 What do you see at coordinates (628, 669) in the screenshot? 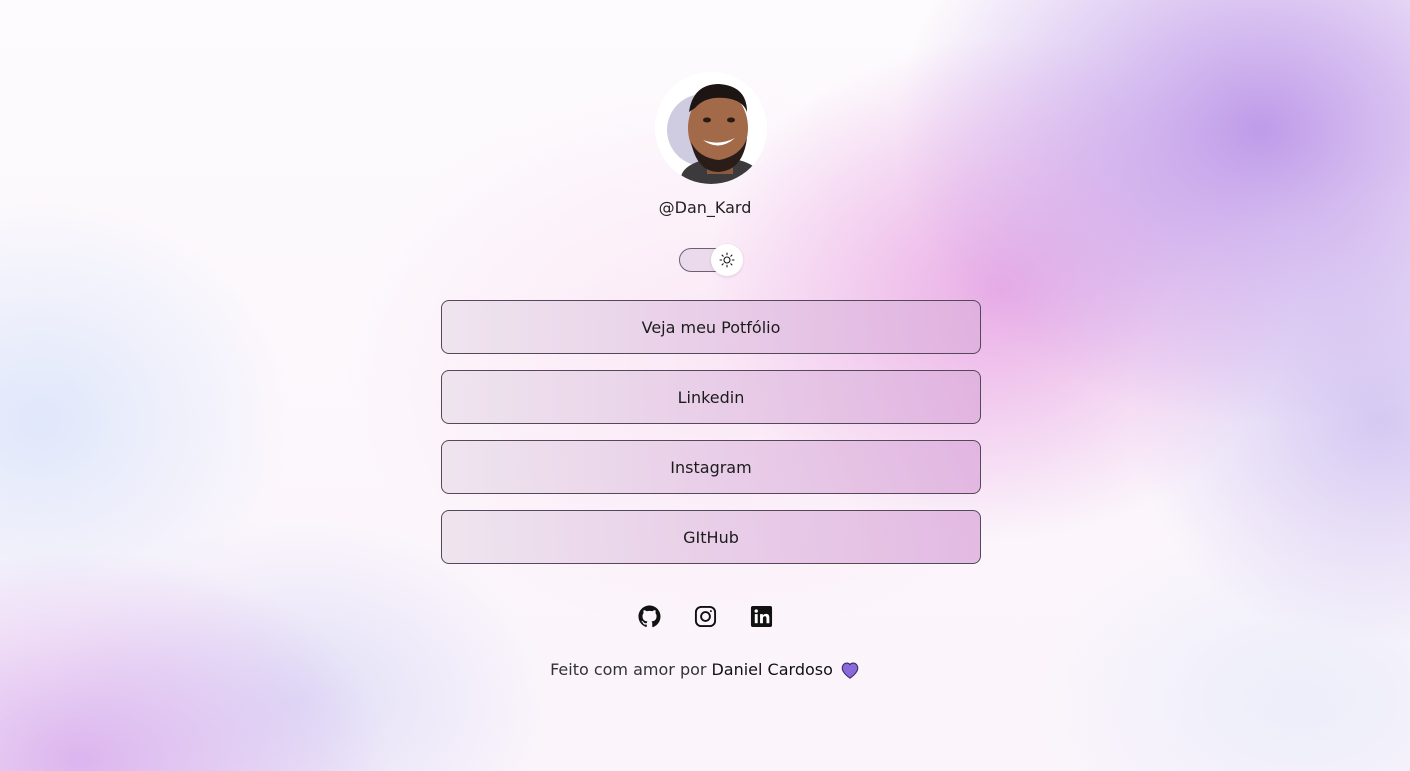
I see `footer-text: Feito com amor por` at bounding box center [628, 669].